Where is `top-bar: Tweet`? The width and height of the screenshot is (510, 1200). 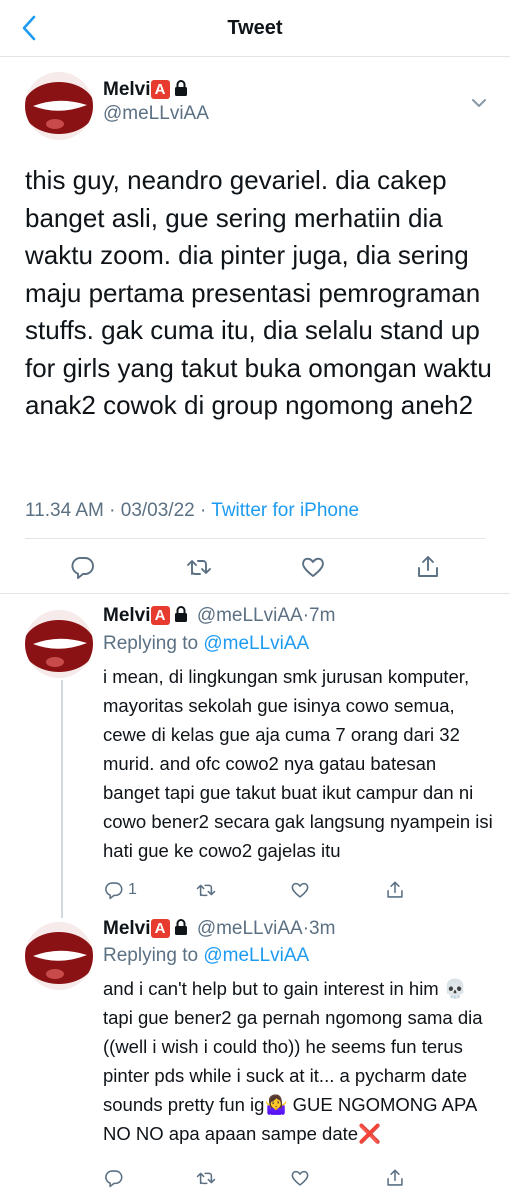 top-bar: Tweet is located at coordinates (255, 28).